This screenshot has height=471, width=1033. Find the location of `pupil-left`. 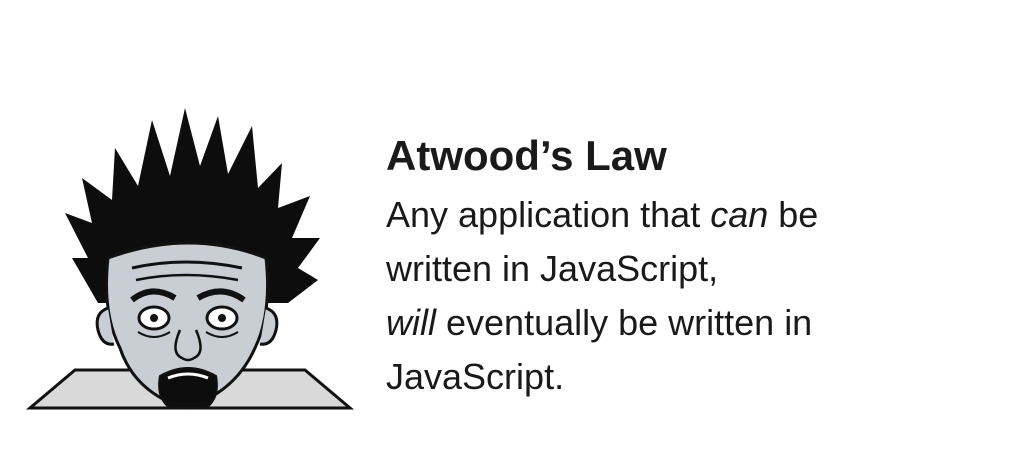

pupil-left is located at coordinates (154, 318).